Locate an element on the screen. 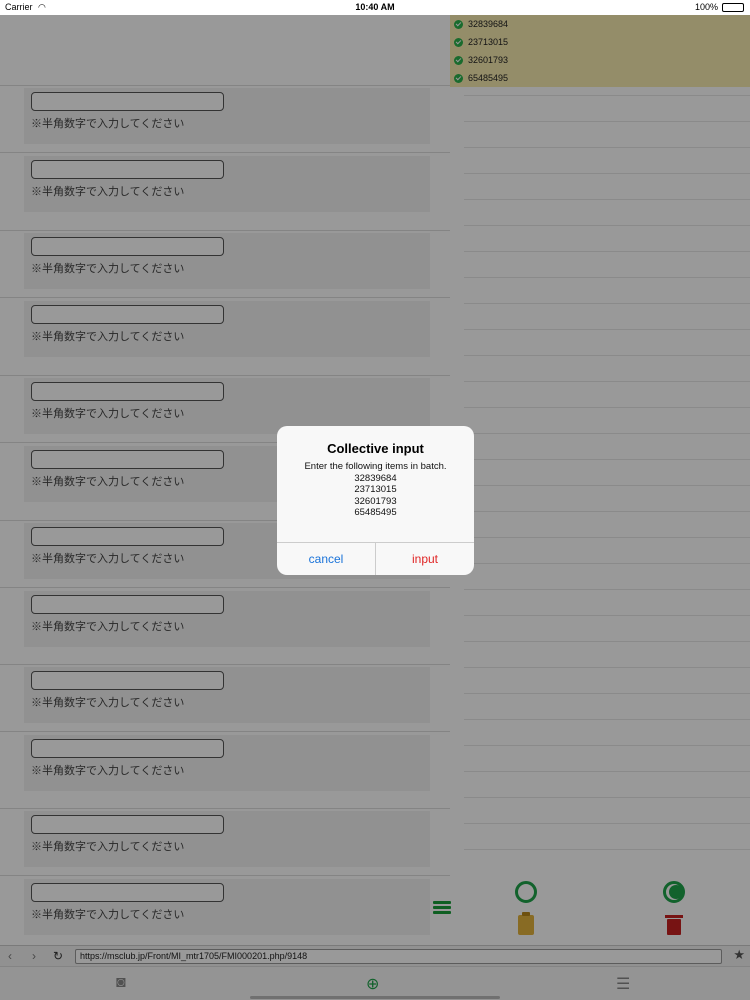 Image resolution: width=750 pixels, height=1000 pixels. dialog-message-text: Enter the following items in batch. is located at coordinates (375, 466).